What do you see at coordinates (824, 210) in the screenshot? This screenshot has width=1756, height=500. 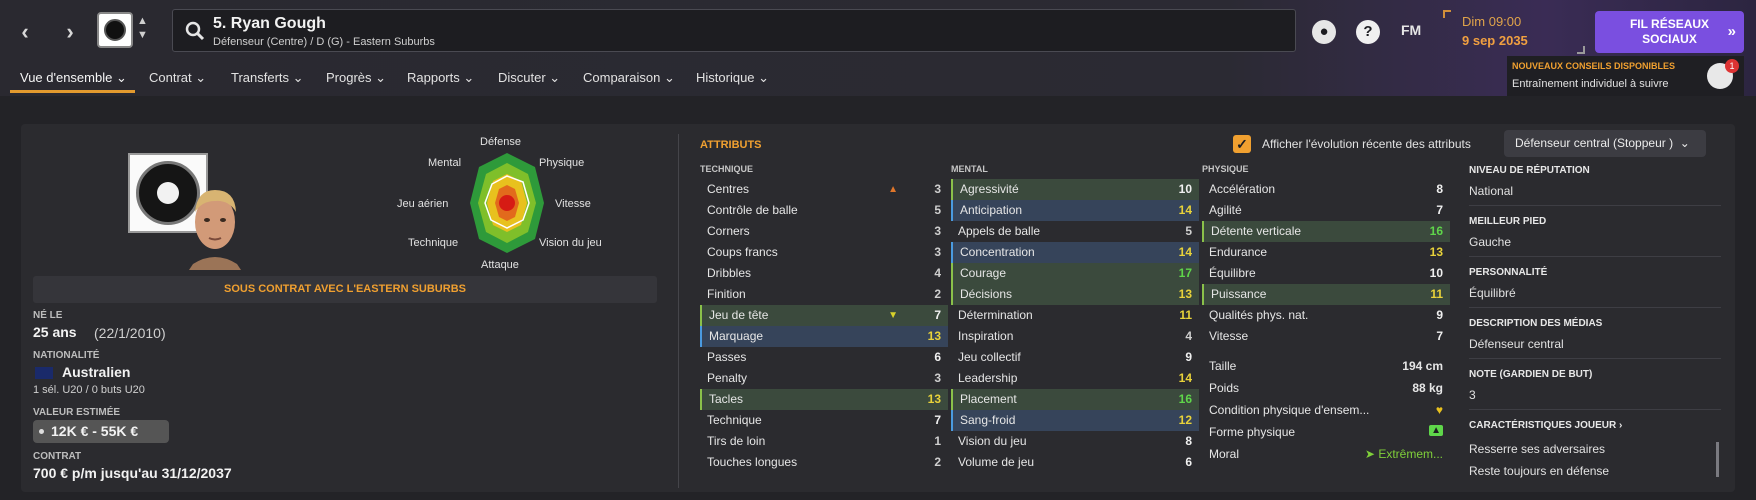 I see `attr-row: Contrôle de balle 5` at bounding box center [824, 210].